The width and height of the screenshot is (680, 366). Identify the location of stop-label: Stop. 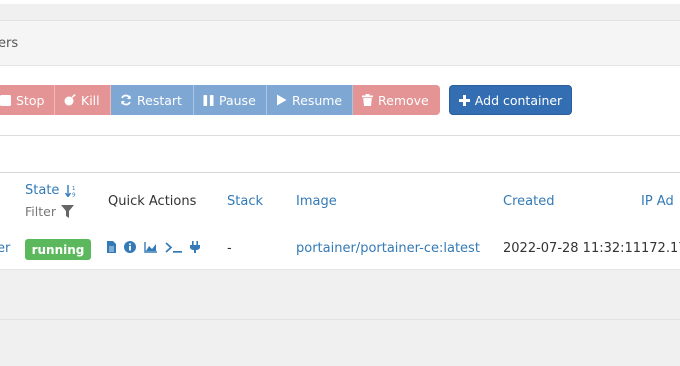
(30, 100).